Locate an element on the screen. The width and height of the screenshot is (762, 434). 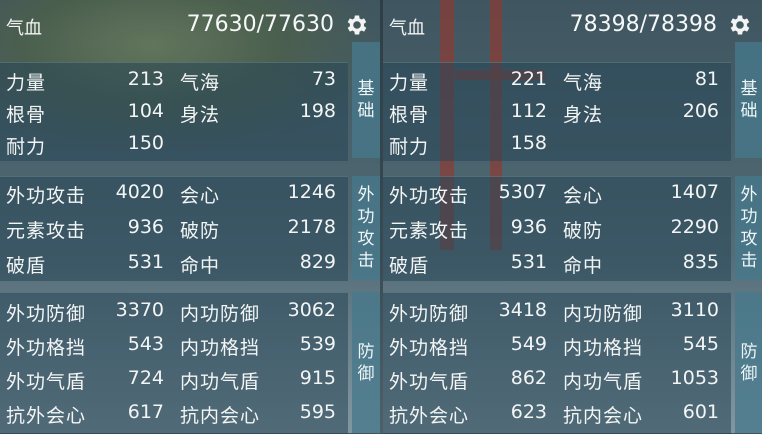
stat-accuracy: 命中 829 is located at coordinates (255, 263).